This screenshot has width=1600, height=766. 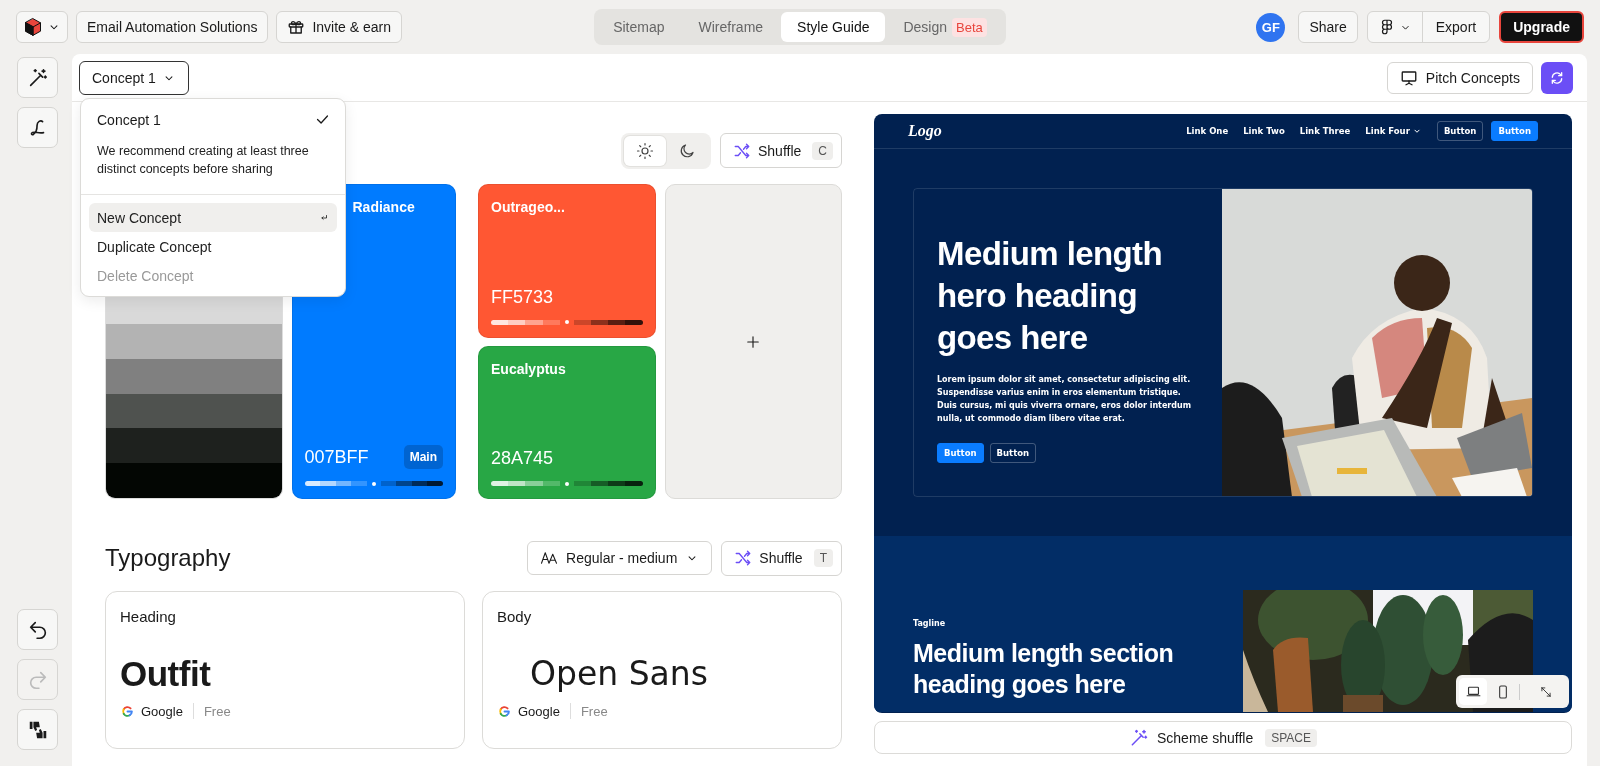 What do you see at coordinates (129, 119) in the screenshot?
I see `current-concept: Concept 1` at bounding box center [129, 119].